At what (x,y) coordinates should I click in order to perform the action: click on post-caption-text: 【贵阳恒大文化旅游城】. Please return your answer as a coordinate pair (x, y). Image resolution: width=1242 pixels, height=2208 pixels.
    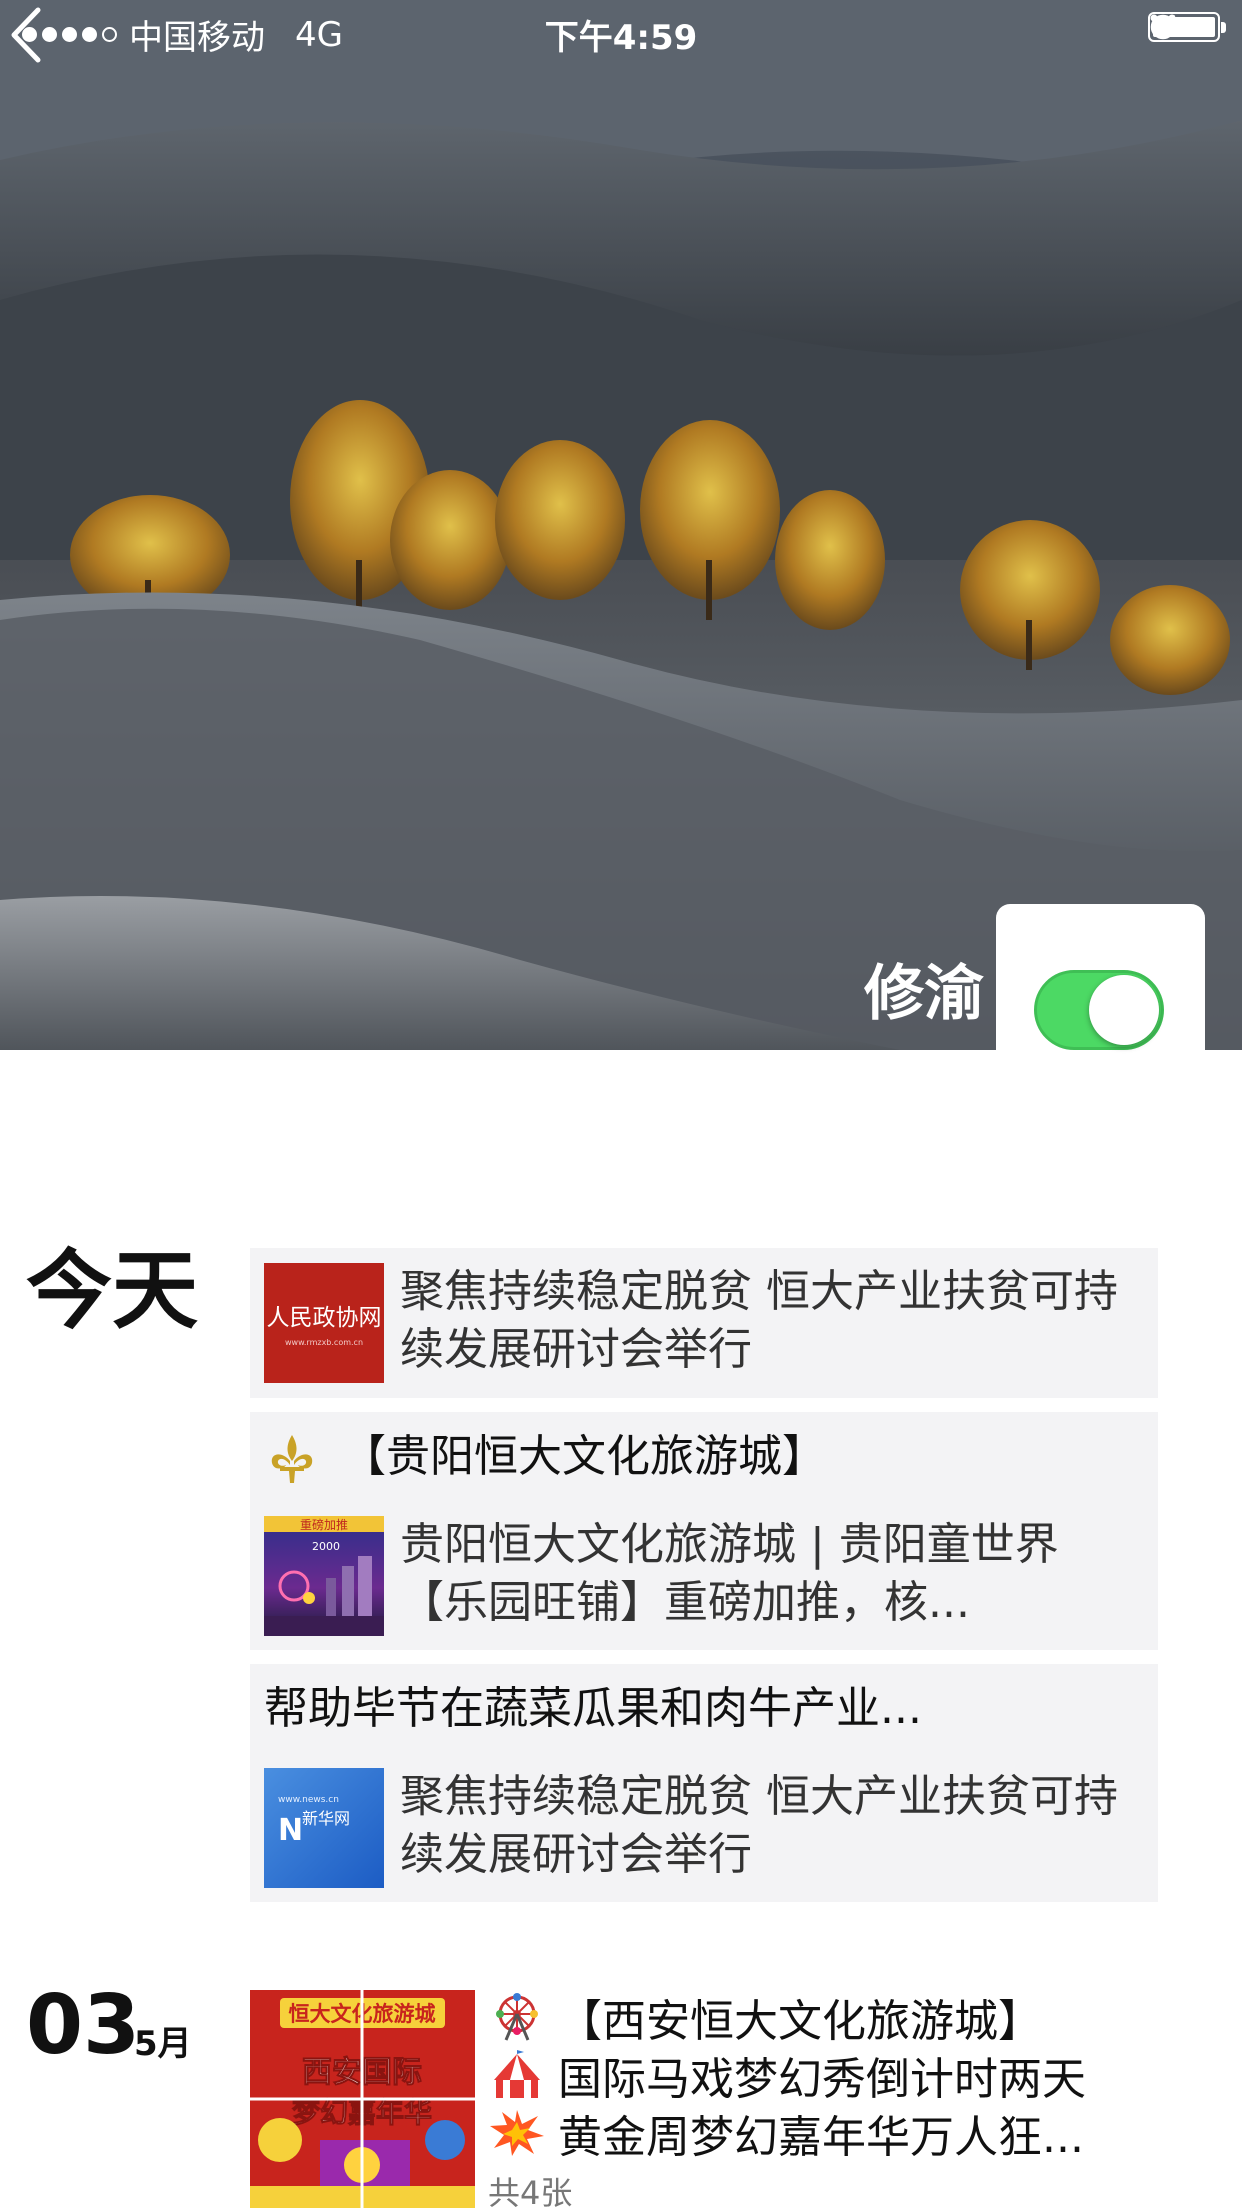
    Looking at the image, I should click on (584, 1456).